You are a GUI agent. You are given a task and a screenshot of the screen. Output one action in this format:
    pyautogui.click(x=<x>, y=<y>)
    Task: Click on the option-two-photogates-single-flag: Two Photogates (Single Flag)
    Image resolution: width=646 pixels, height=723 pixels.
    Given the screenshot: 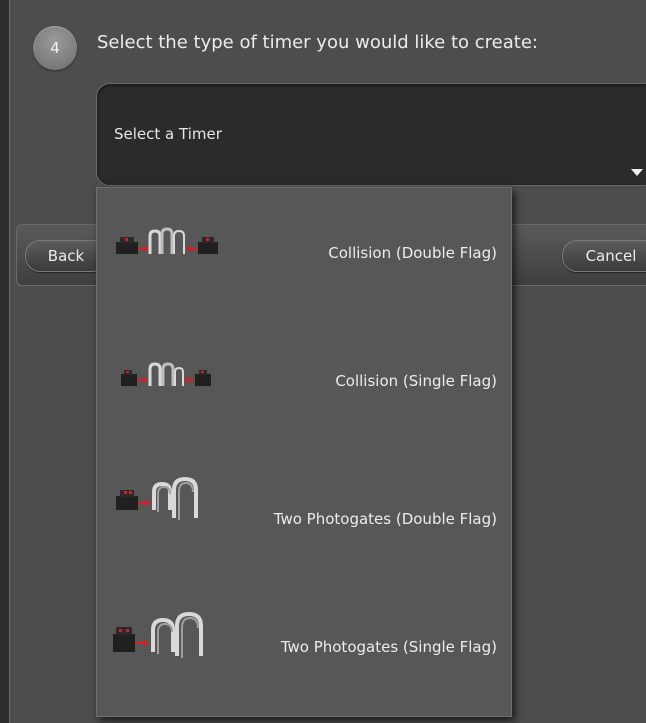 What is the action you would take?
    pyautogui.click(x=304, y=636)
    